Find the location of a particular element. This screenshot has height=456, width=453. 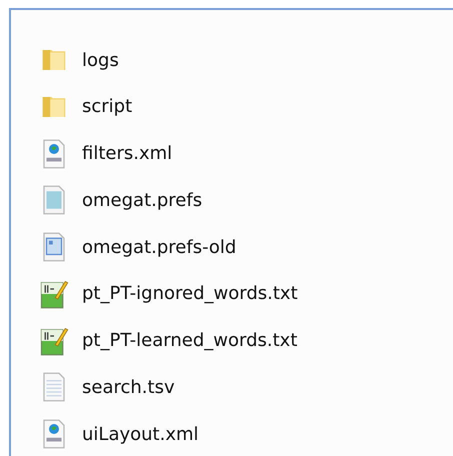

file-name: uiLayout.xml is located at coordinates (140, 434).